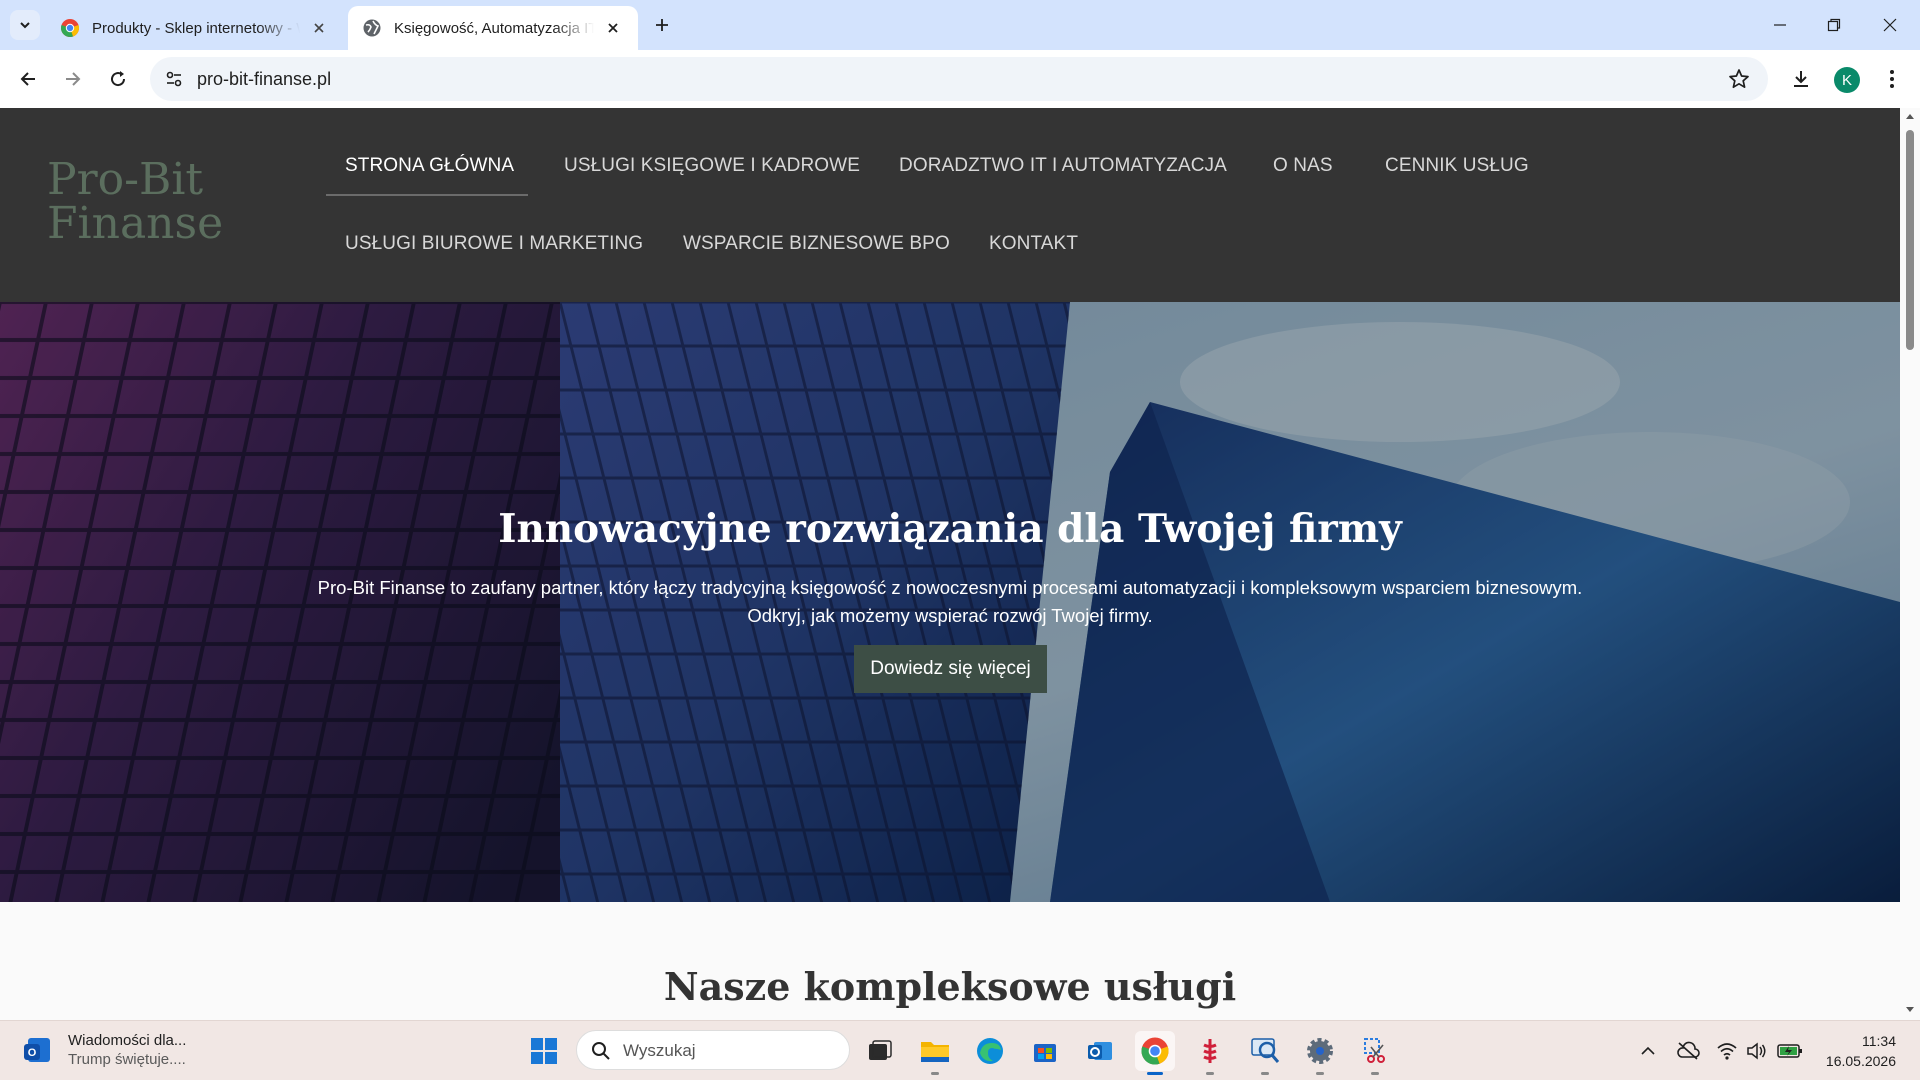  What do you see at coordinates (659, 1050) in the screenshot?
I see `search-placeholder: Wyszukaj` at bounding box center [659, 1050].